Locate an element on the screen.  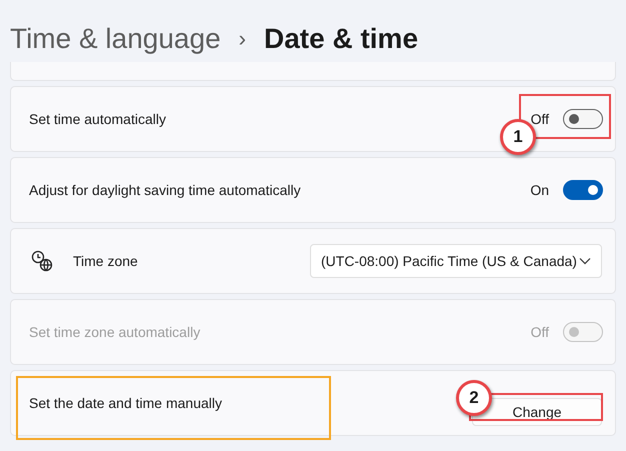
page-title: Date & time is located at coordinates (341, 39).